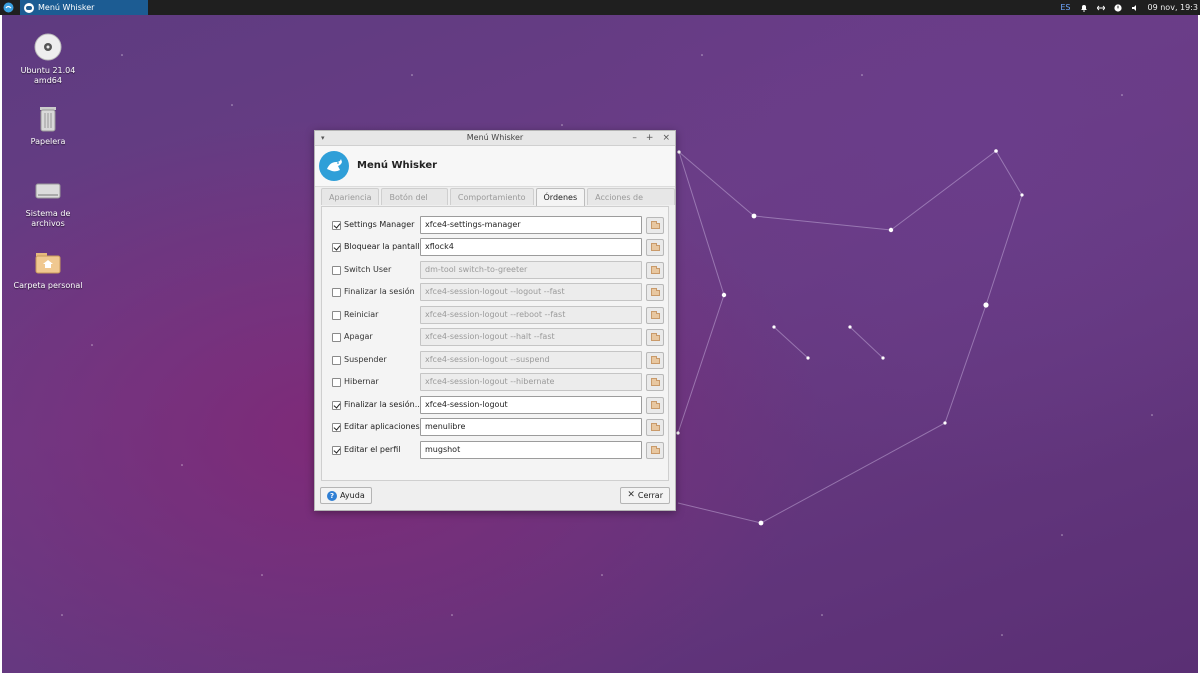 Image resolution: width=1200 pixels, height=675 pixels. Describe the element at coordinates (631, 495) in the screenshot. I see `close-icon: ✕` at that location.